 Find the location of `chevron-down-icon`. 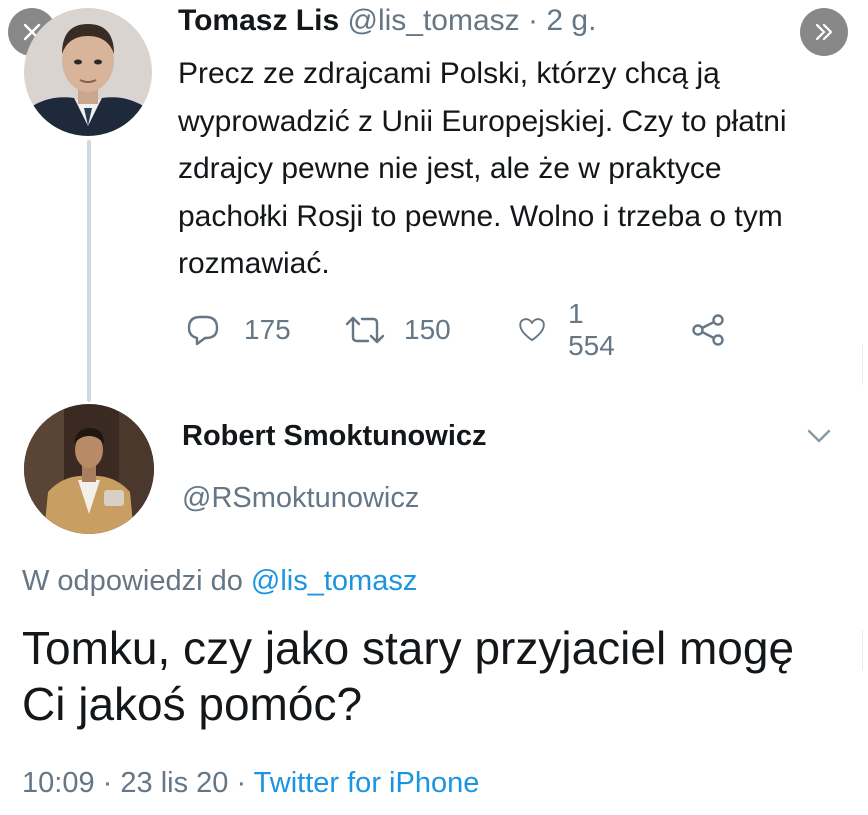

chevron-down-icon is located at coordinates (819, 436).